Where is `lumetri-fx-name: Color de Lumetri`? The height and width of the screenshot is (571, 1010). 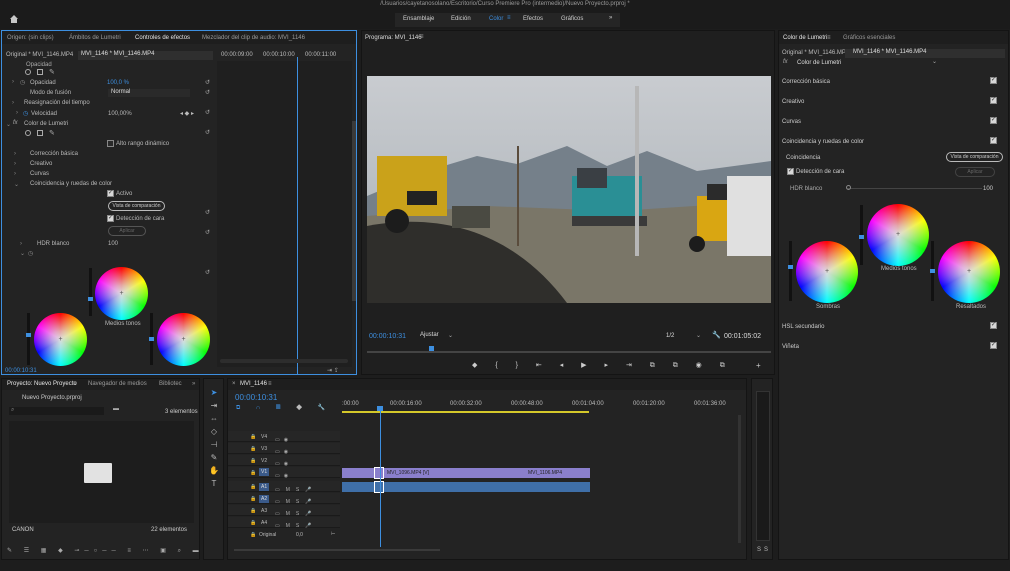 lumetri-fx-name: Color de Lumetri is located at coordinates (819, 63).